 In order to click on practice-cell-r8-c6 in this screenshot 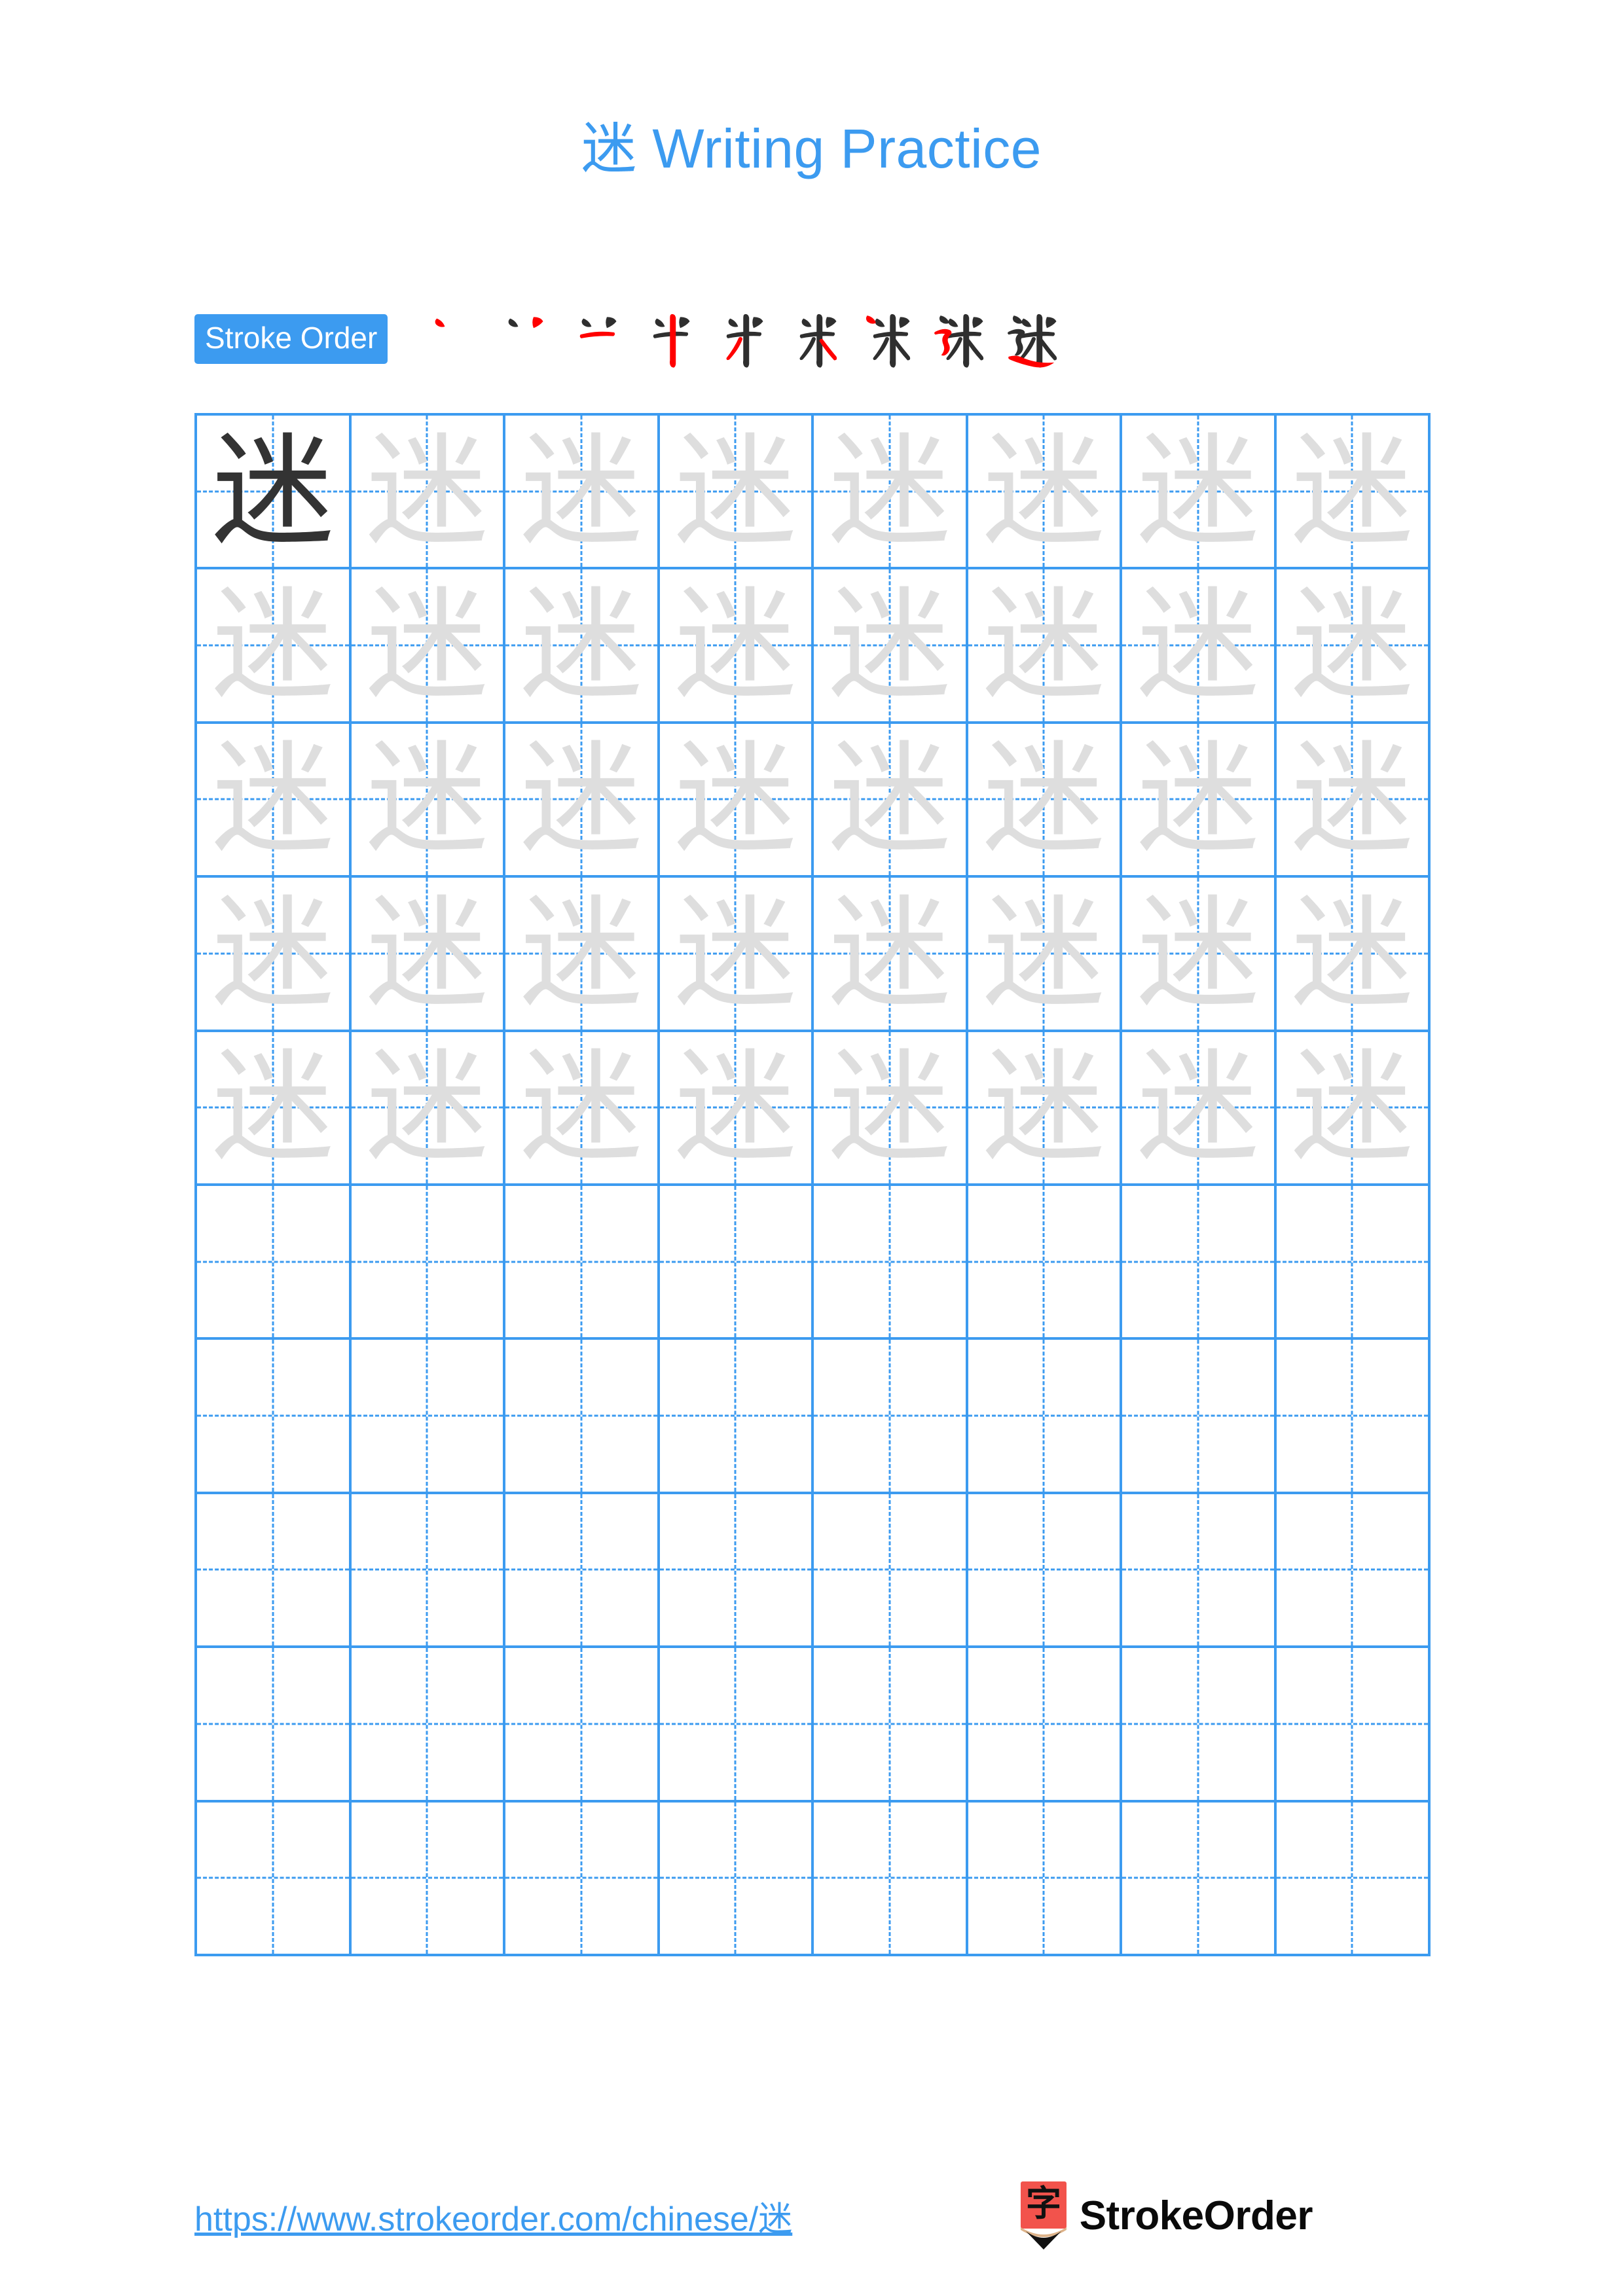, I will do `click(1045, 1572)`.